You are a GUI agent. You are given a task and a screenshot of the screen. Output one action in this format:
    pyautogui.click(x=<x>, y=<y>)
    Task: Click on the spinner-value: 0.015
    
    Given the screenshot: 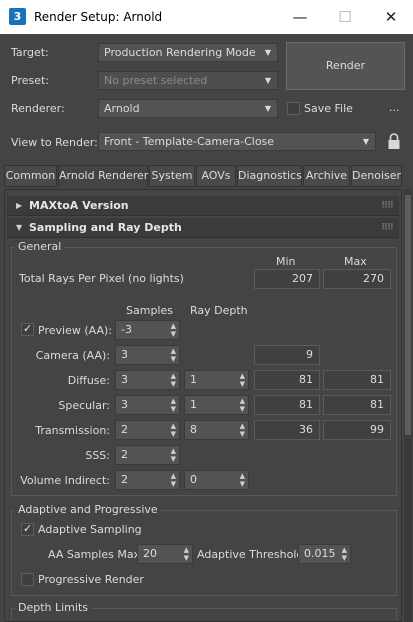 What is the action you would take?
    pyautogui.click(x=320, y=553)
    